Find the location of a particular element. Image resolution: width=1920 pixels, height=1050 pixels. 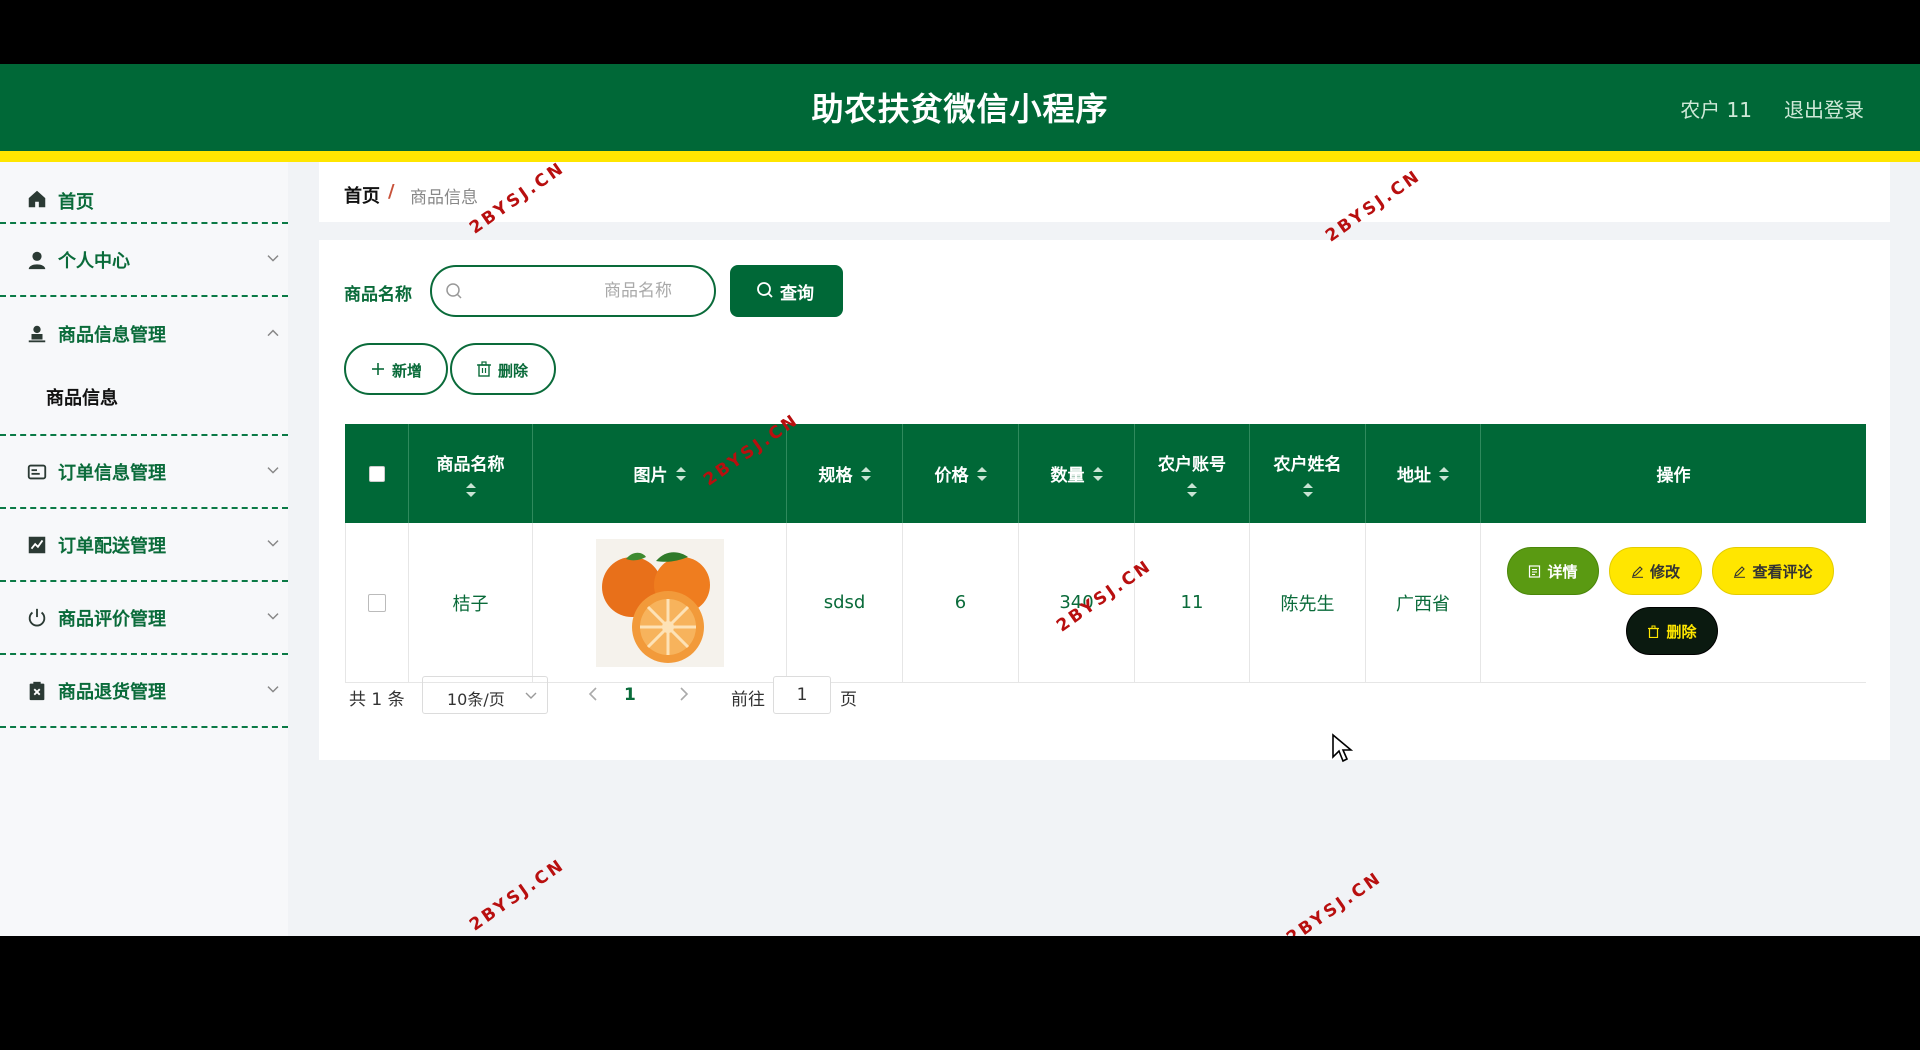

top-header: 助农扶贫微信小程序 农户 11 退出登录 is located at coordinates (960, 107).